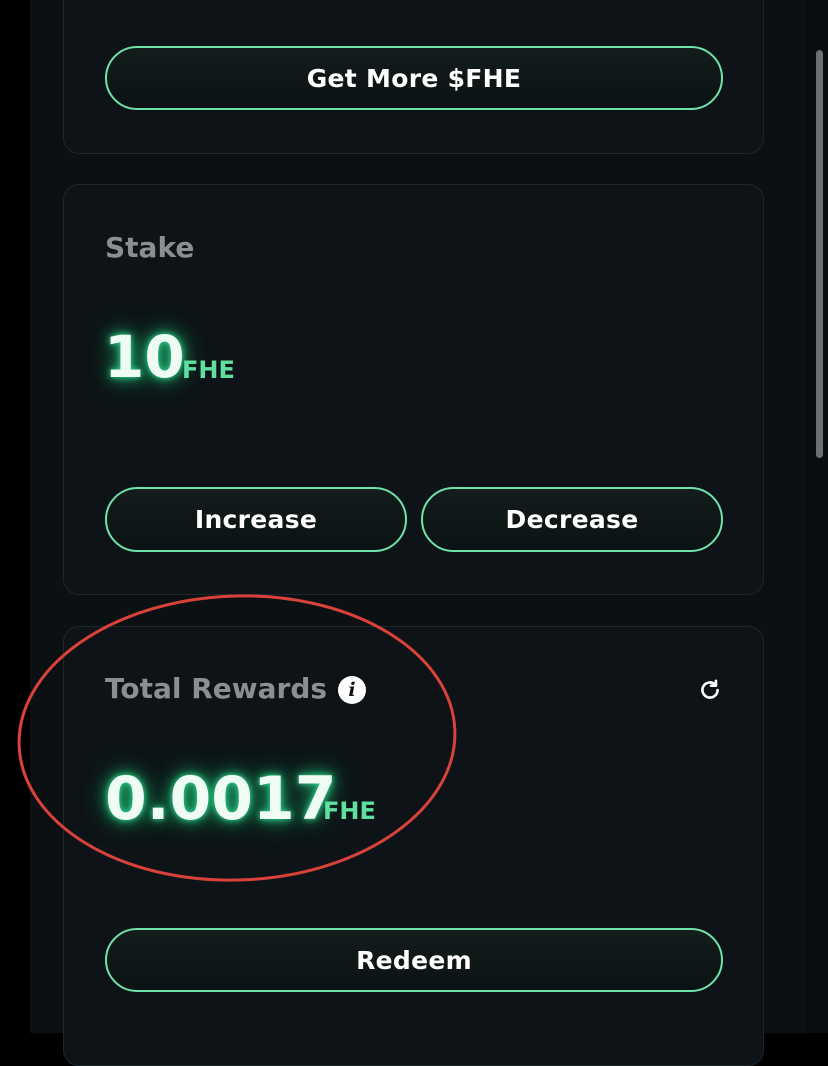 This screenshot has height=1066, width=828. I want to click on increase-button: Increase, so click(256, 519).